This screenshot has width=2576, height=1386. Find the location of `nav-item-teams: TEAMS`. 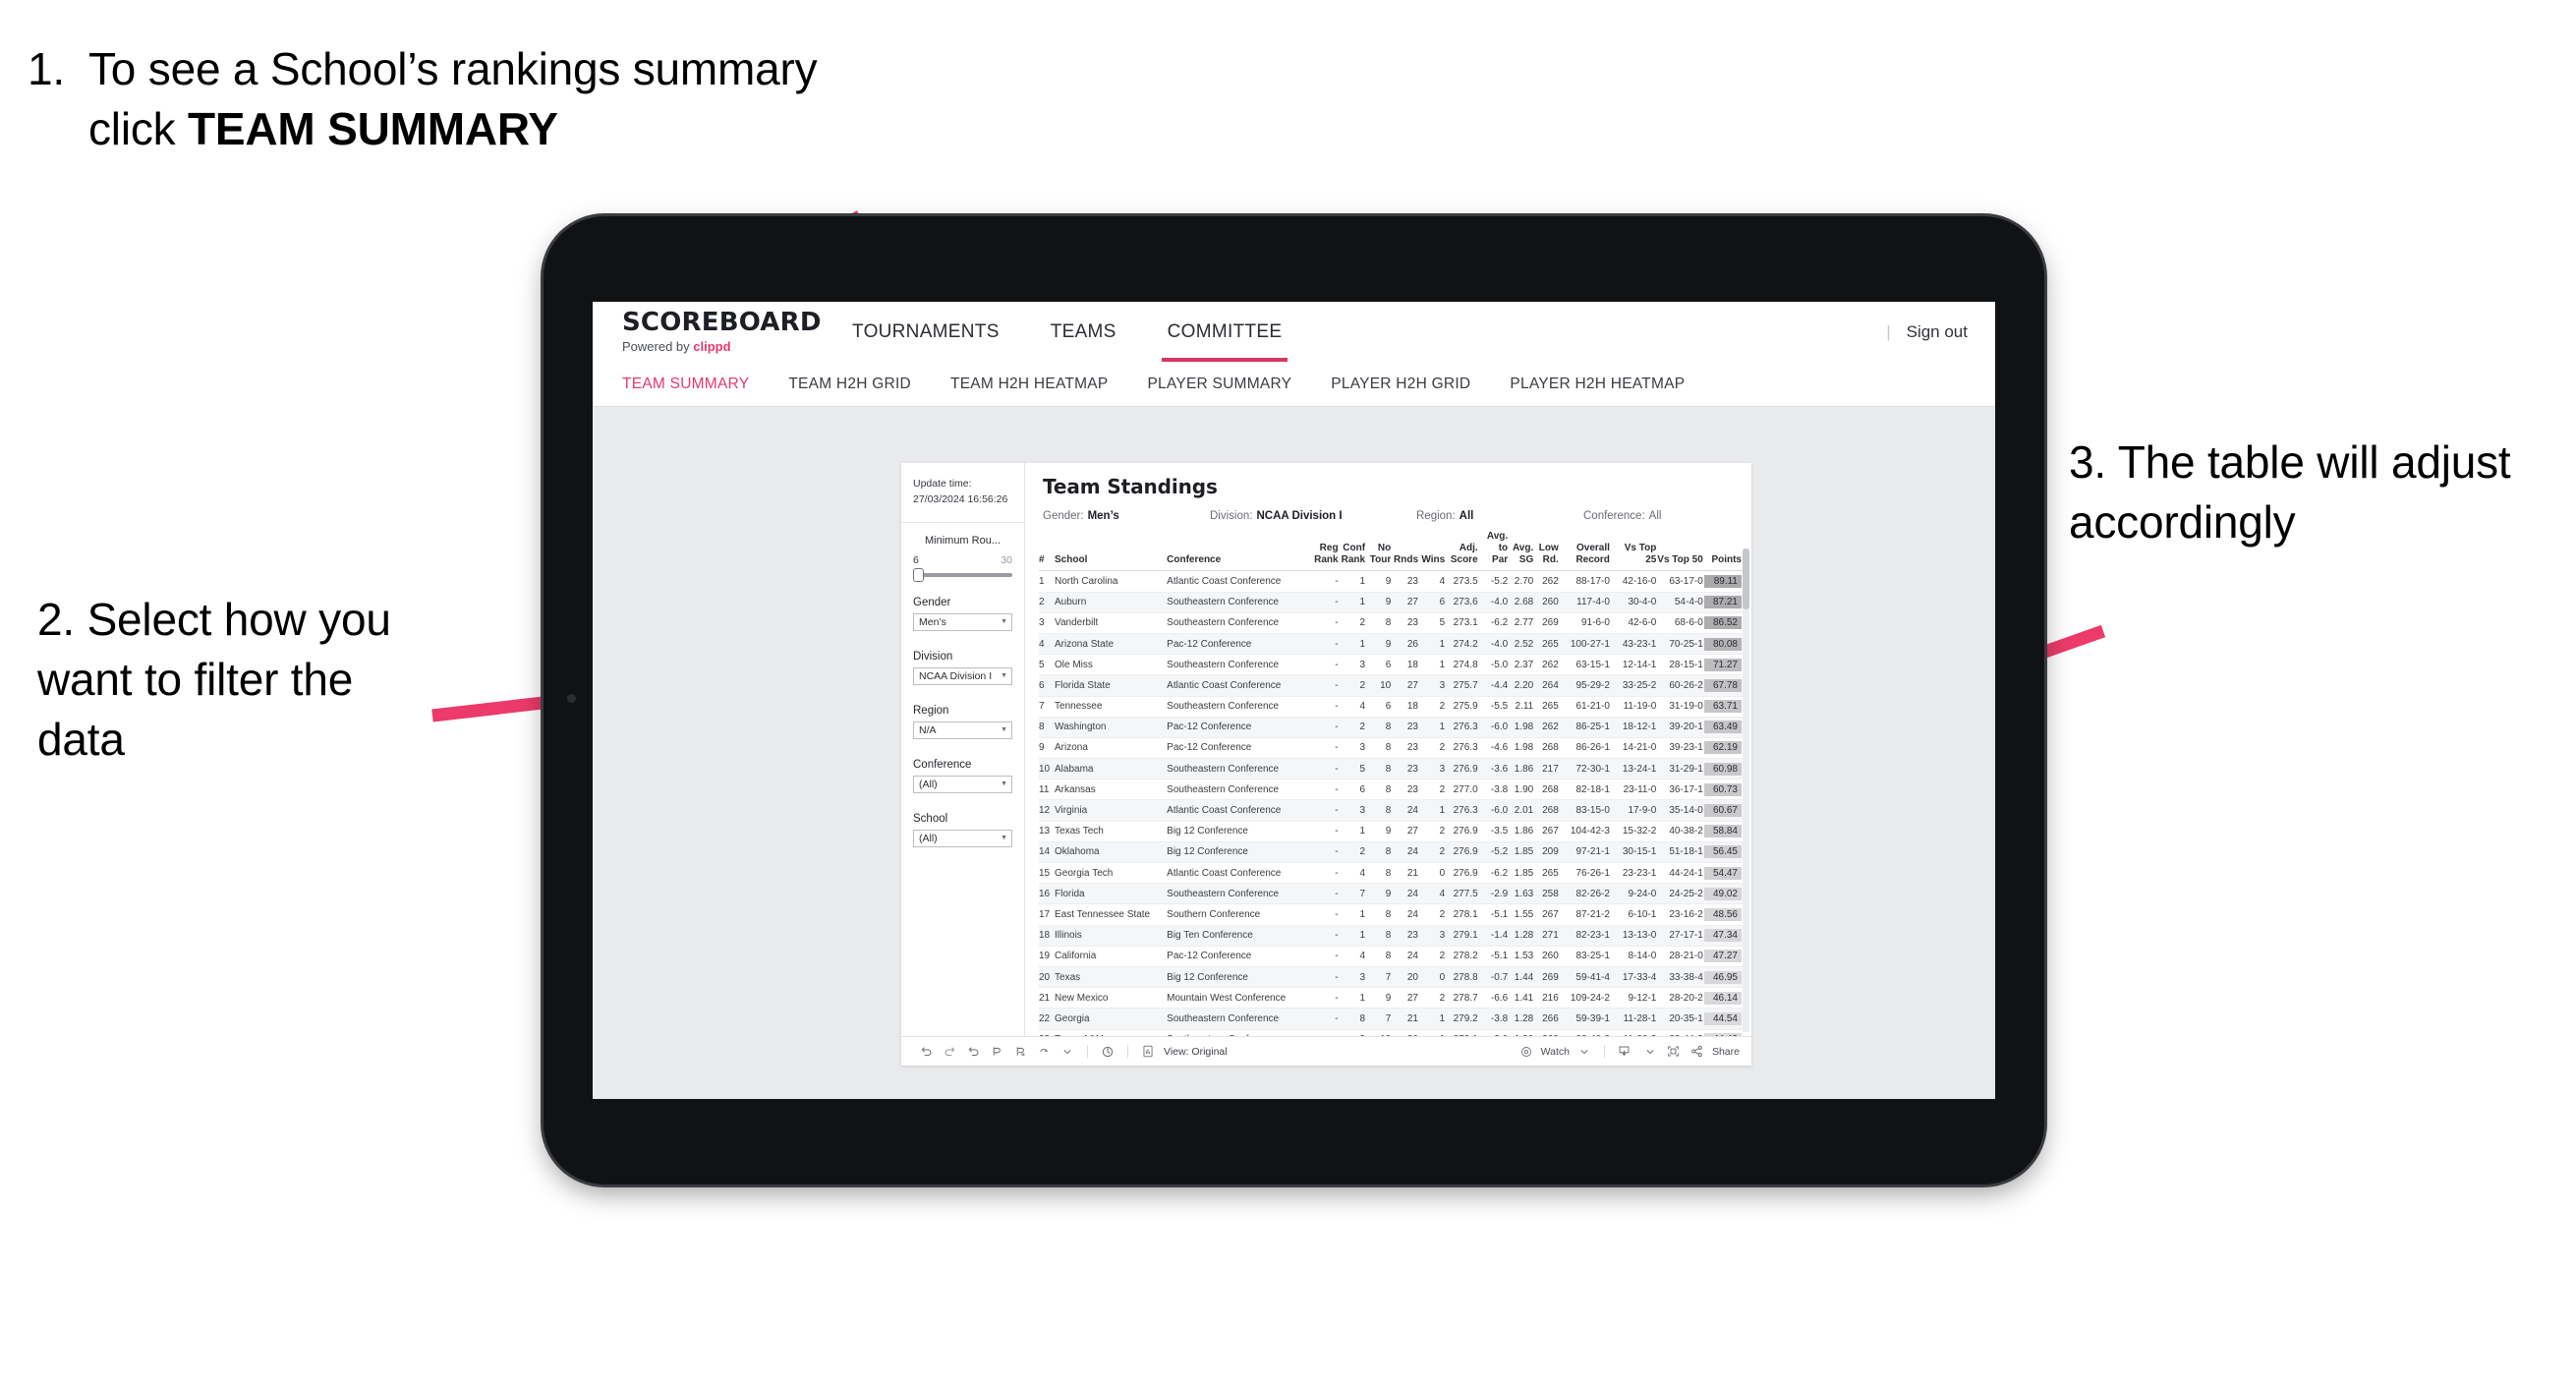

nav-item-teams: TEAMS is located at coordinates (1083, 332).